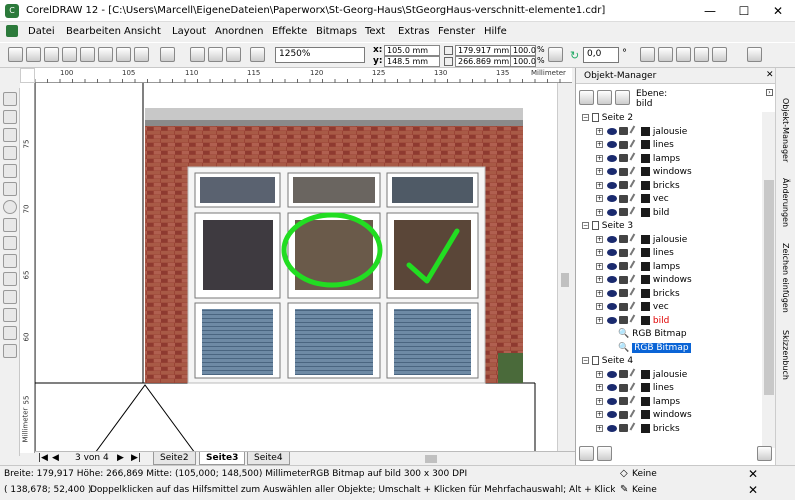  What do you see at coordinates (668, 362) in the screenshot?
I see `tree-page: − Seite 4` at bounding box center [668, 362].